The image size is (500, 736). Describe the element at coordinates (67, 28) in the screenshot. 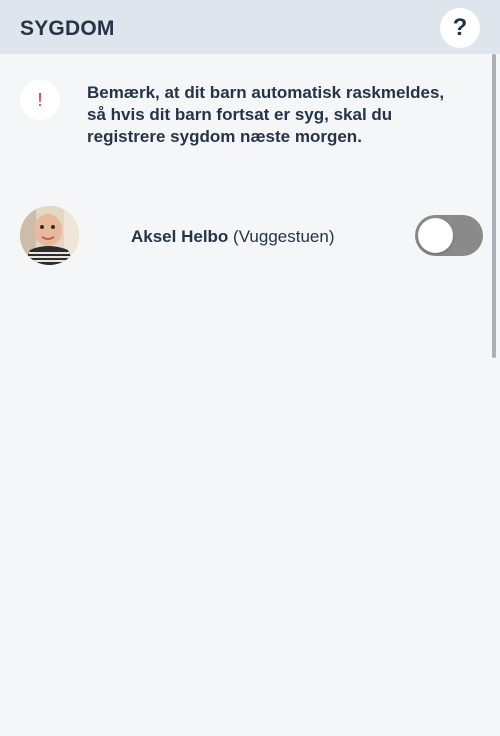

I see `page-title: SYGDOM` at that location.